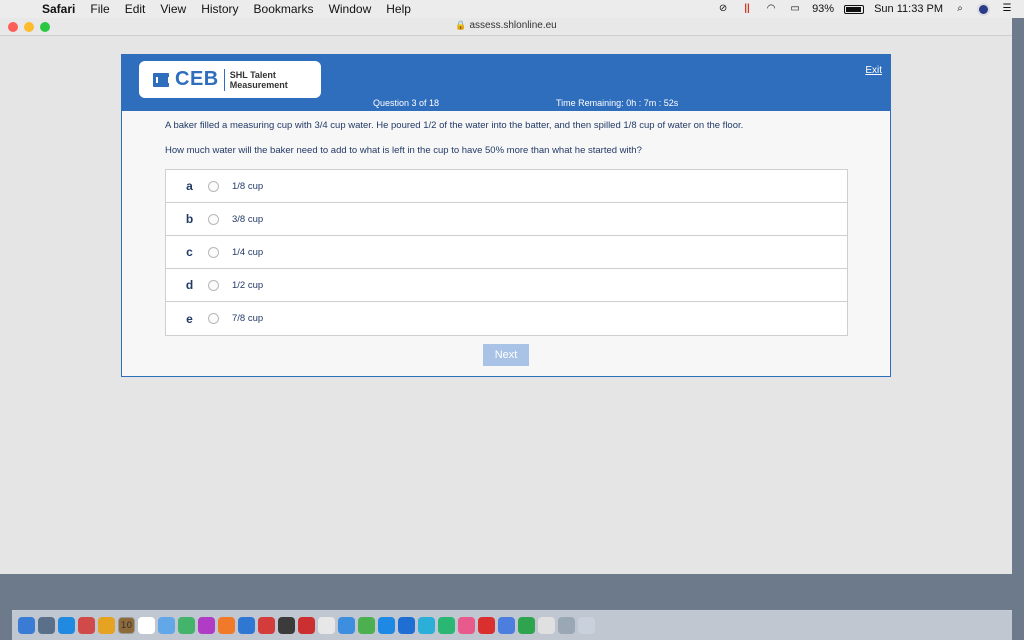 The height and width of the screenshot is (640, 1024). Describe the element at coordinates (506, 219) in the screenshot. I see `answer-option-b: b 3/8 cup` at that location.